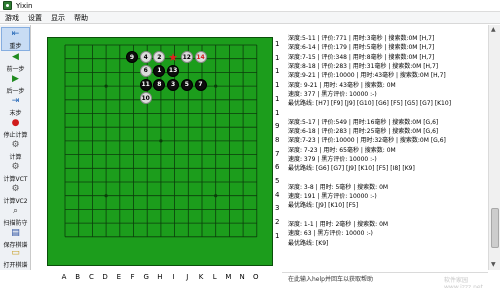  Describe the element at coordinates (81, 18) in the screenshot. I see `menu-help: 帮助` at that location.